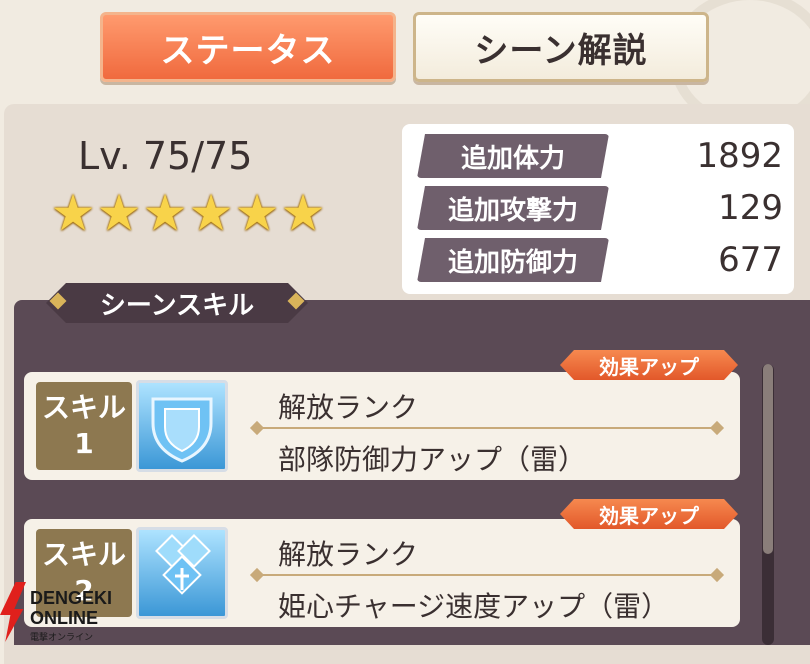  I want to click on level-text: Lv. 75/75, so click(165, 156).